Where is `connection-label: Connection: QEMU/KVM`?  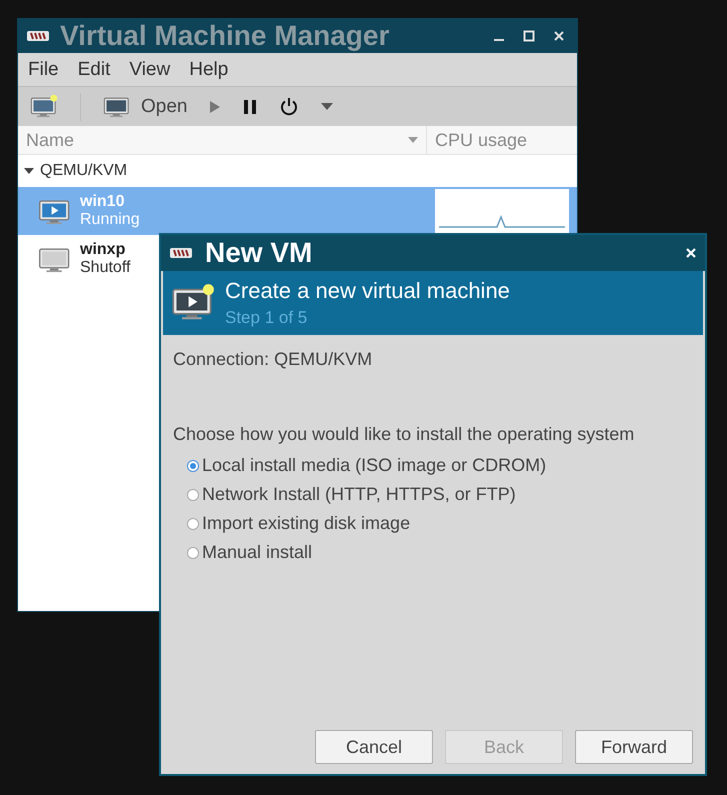
connection-label: Connection: QEMU/KVM is located at coordinates (273, 359).